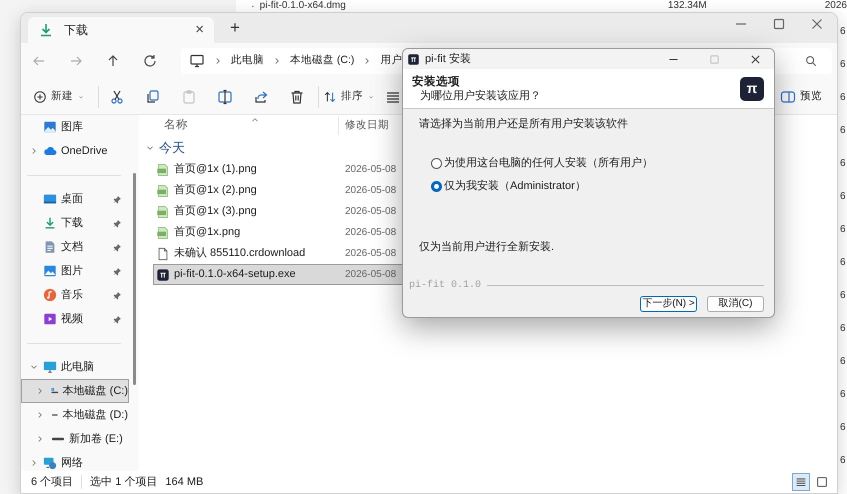 This screenshot has height=494, width=847. Describe the element at coordinates (184, 482) in the screenshot. I see `selection-size: 164 MB` at that location.